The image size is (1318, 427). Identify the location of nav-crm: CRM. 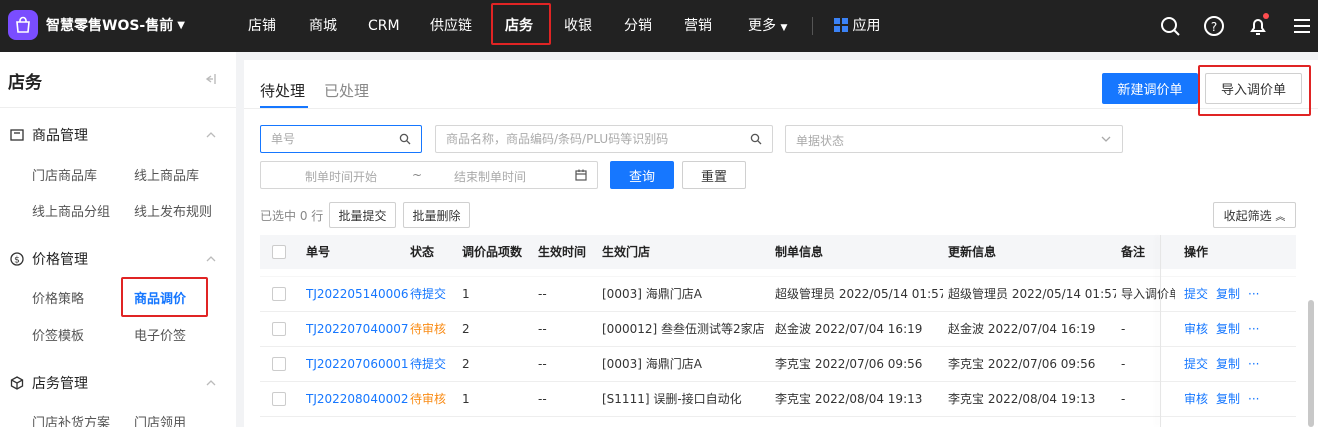
(384, 26).